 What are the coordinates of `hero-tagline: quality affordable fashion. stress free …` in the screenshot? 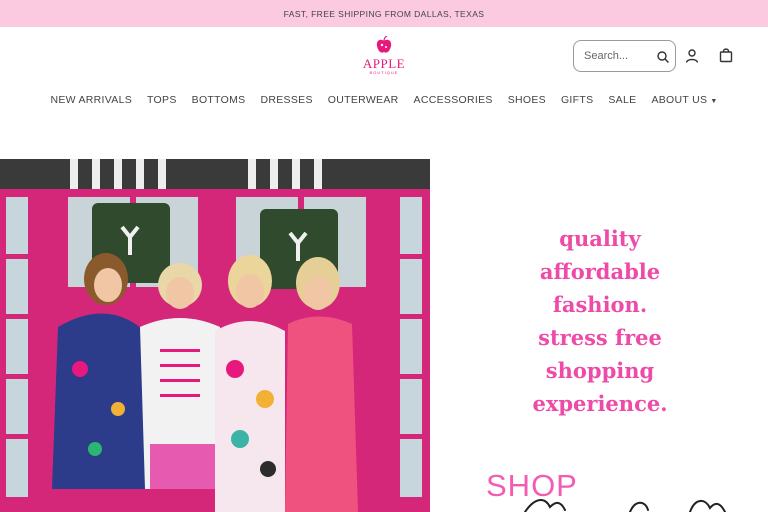 It's located at (600, 321).